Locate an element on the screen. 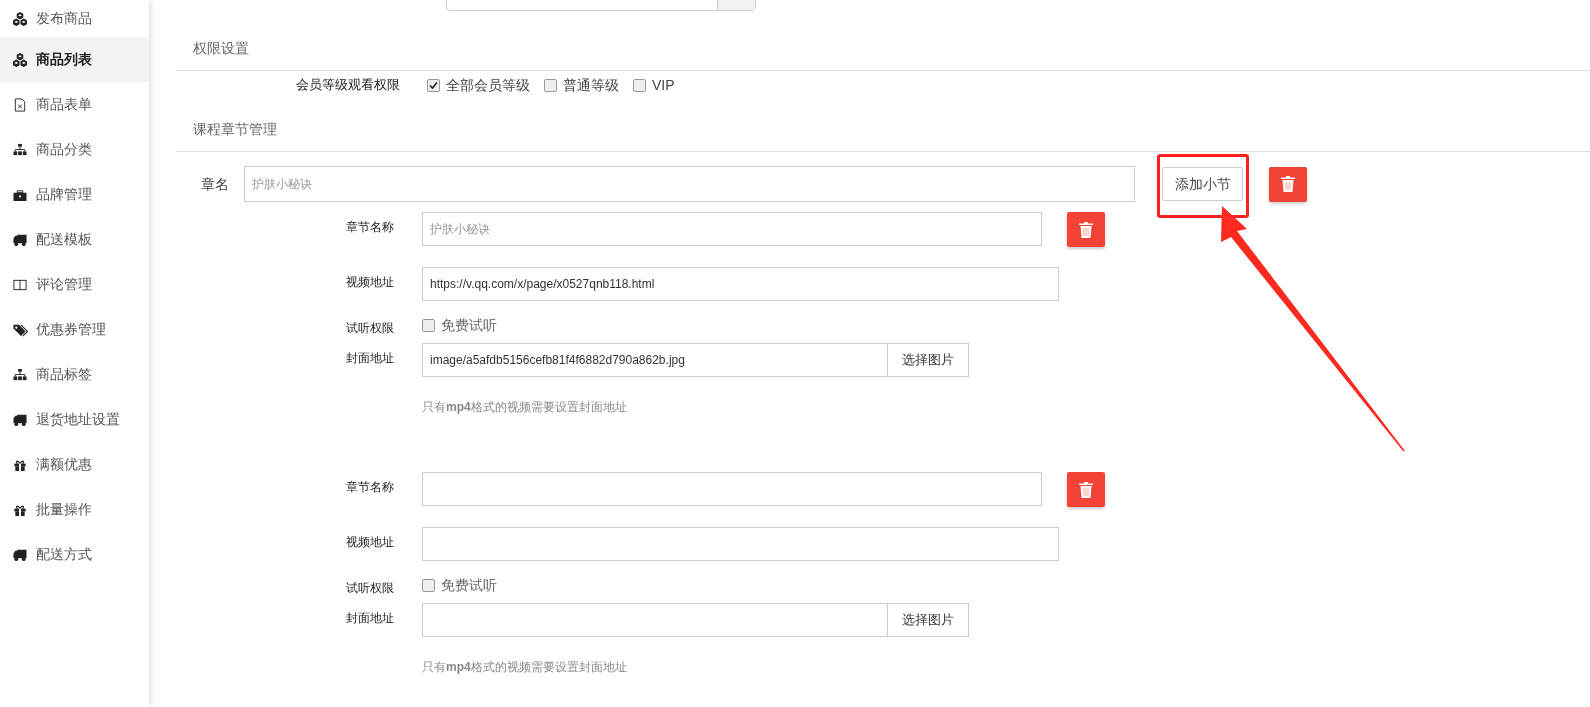 This screenshot has height=707, width=1590. sidebar-item: 商品列表 is located at coordinates (74, 59).